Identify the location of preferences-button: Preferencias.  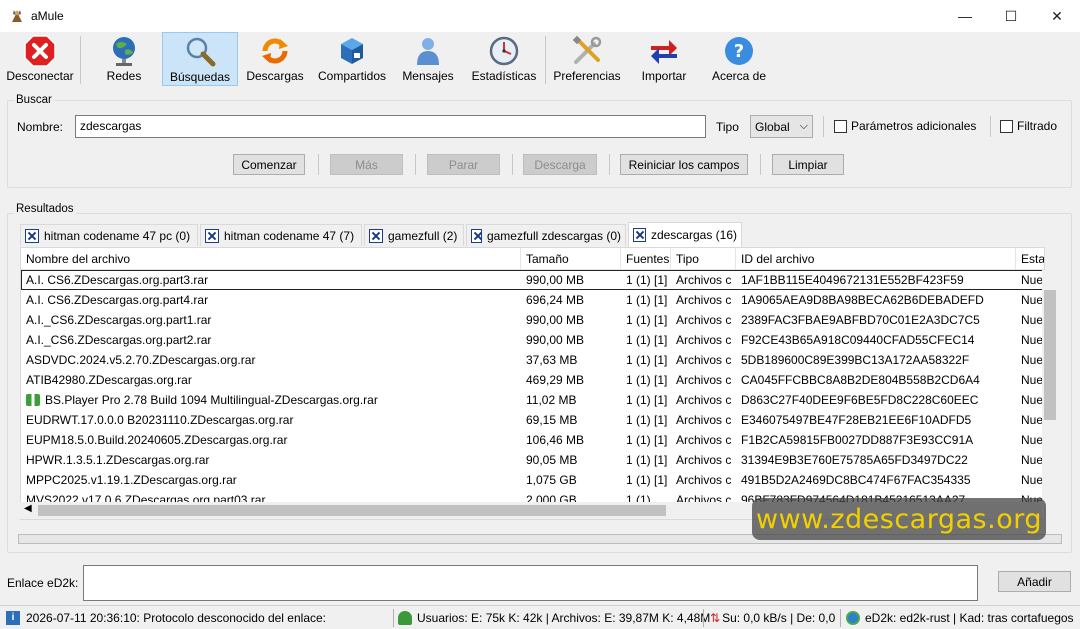
(587, 59).